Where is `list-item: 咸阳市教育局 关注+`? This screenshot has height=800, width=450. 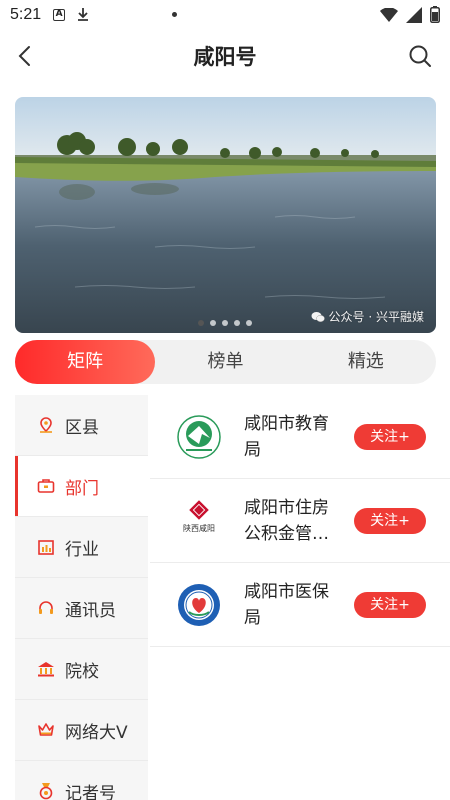
list-item: 咸阳市教育局 关注+ is located at coordinates (300, 437).